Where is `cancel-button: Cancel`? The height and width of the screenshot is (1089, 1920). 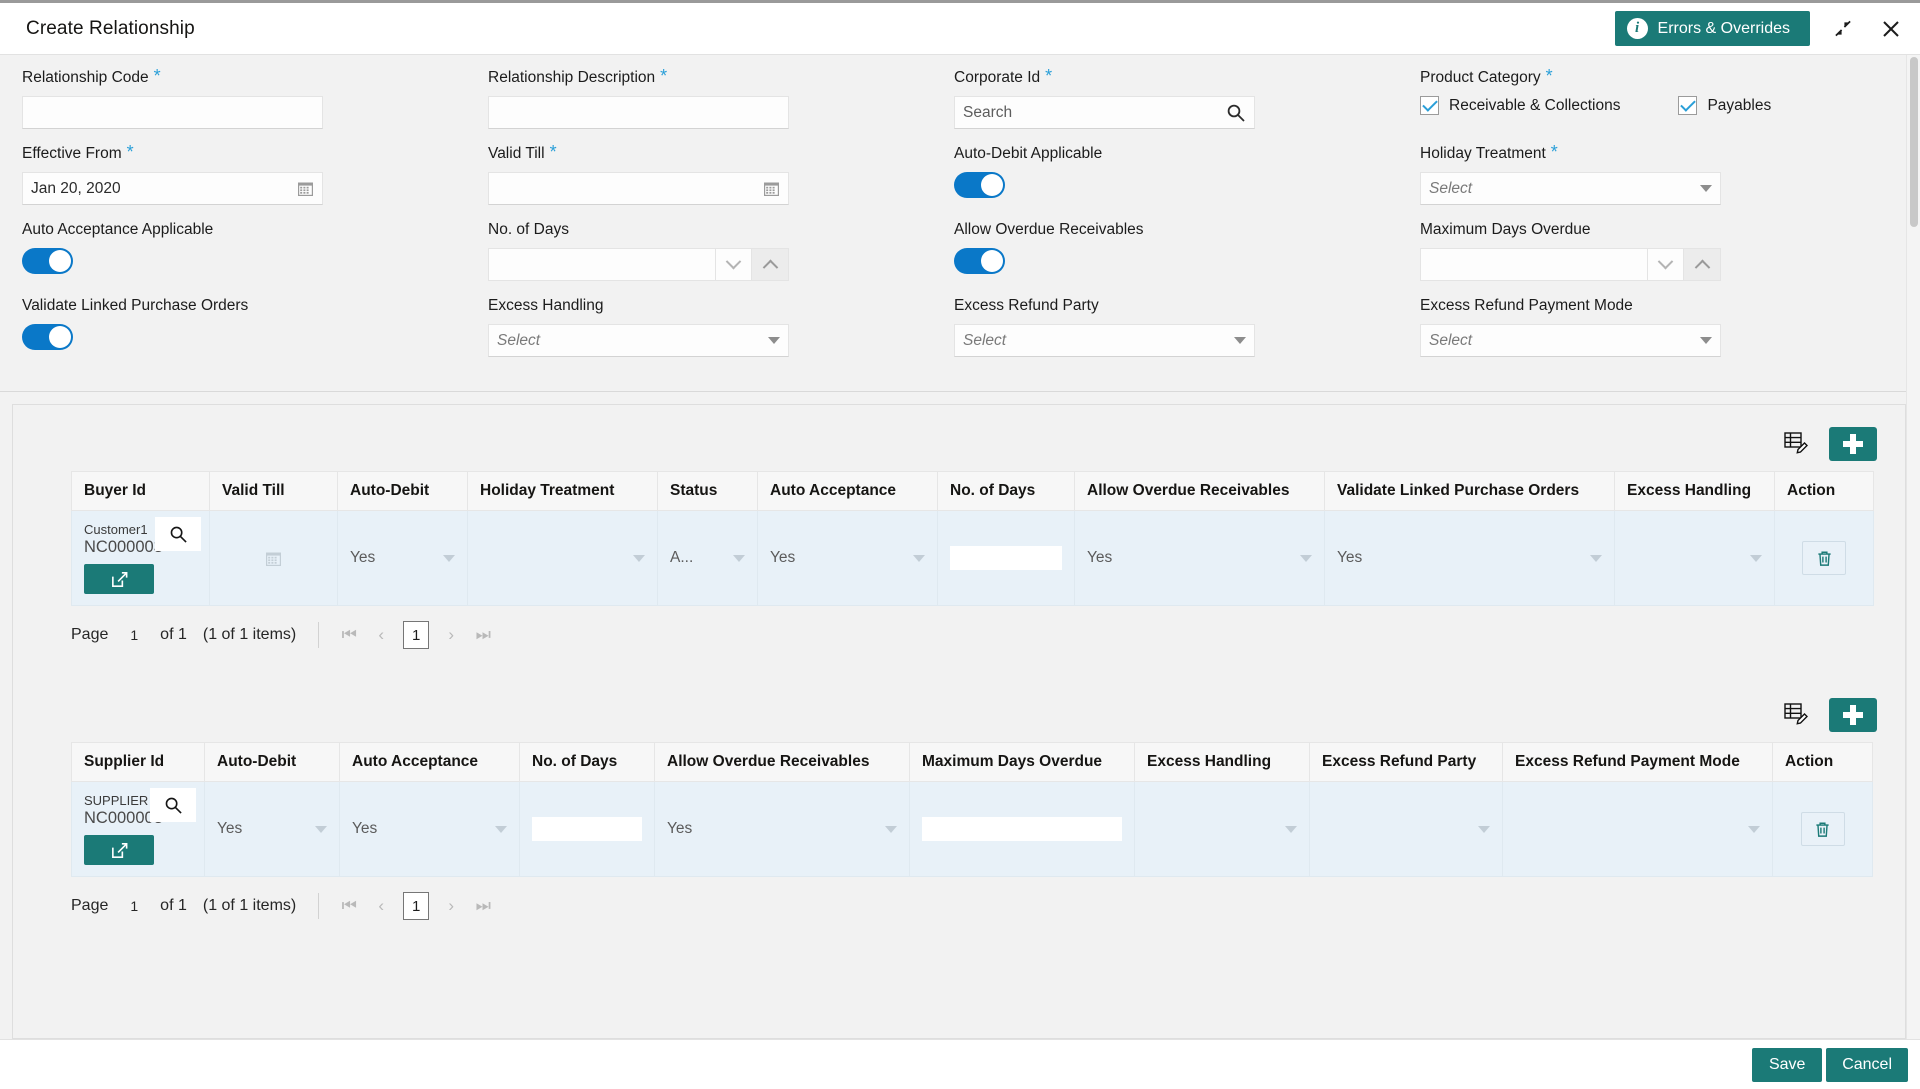 cancel-button: Cancel is located at coordinates (1867, 1064).